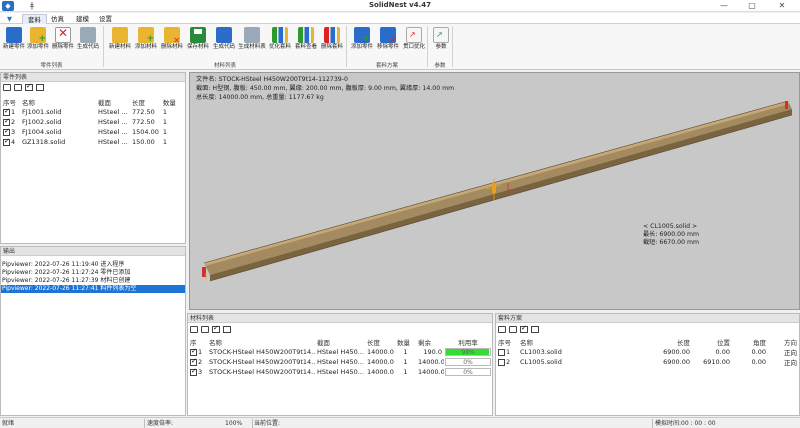  I want to click on status-speed-value: 100%, so click(234, 423).